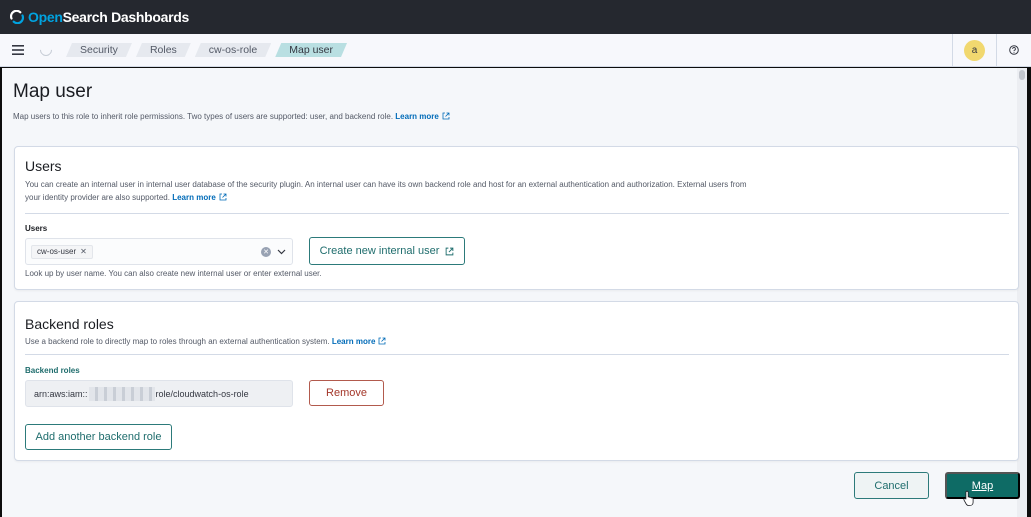 The image size is (1031, 517). Describe the element at coordinates (126, 17) in the screenshot. I see `logo-text-rest: Search Dashboards` at that location.